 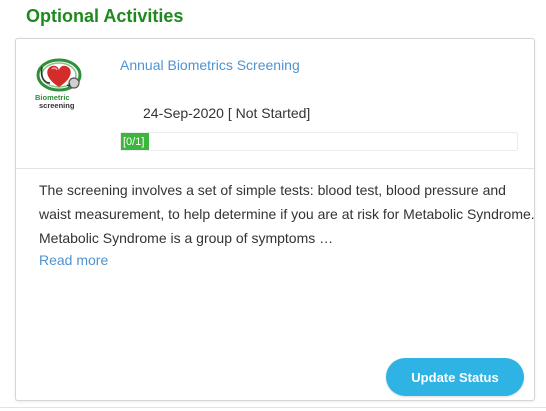 What do you see at coordinates (227, 113) in the screenshot?
I see `activity-date-status: 24-Sep-2020 [ Not Started]` at bounding box center [227, 113].